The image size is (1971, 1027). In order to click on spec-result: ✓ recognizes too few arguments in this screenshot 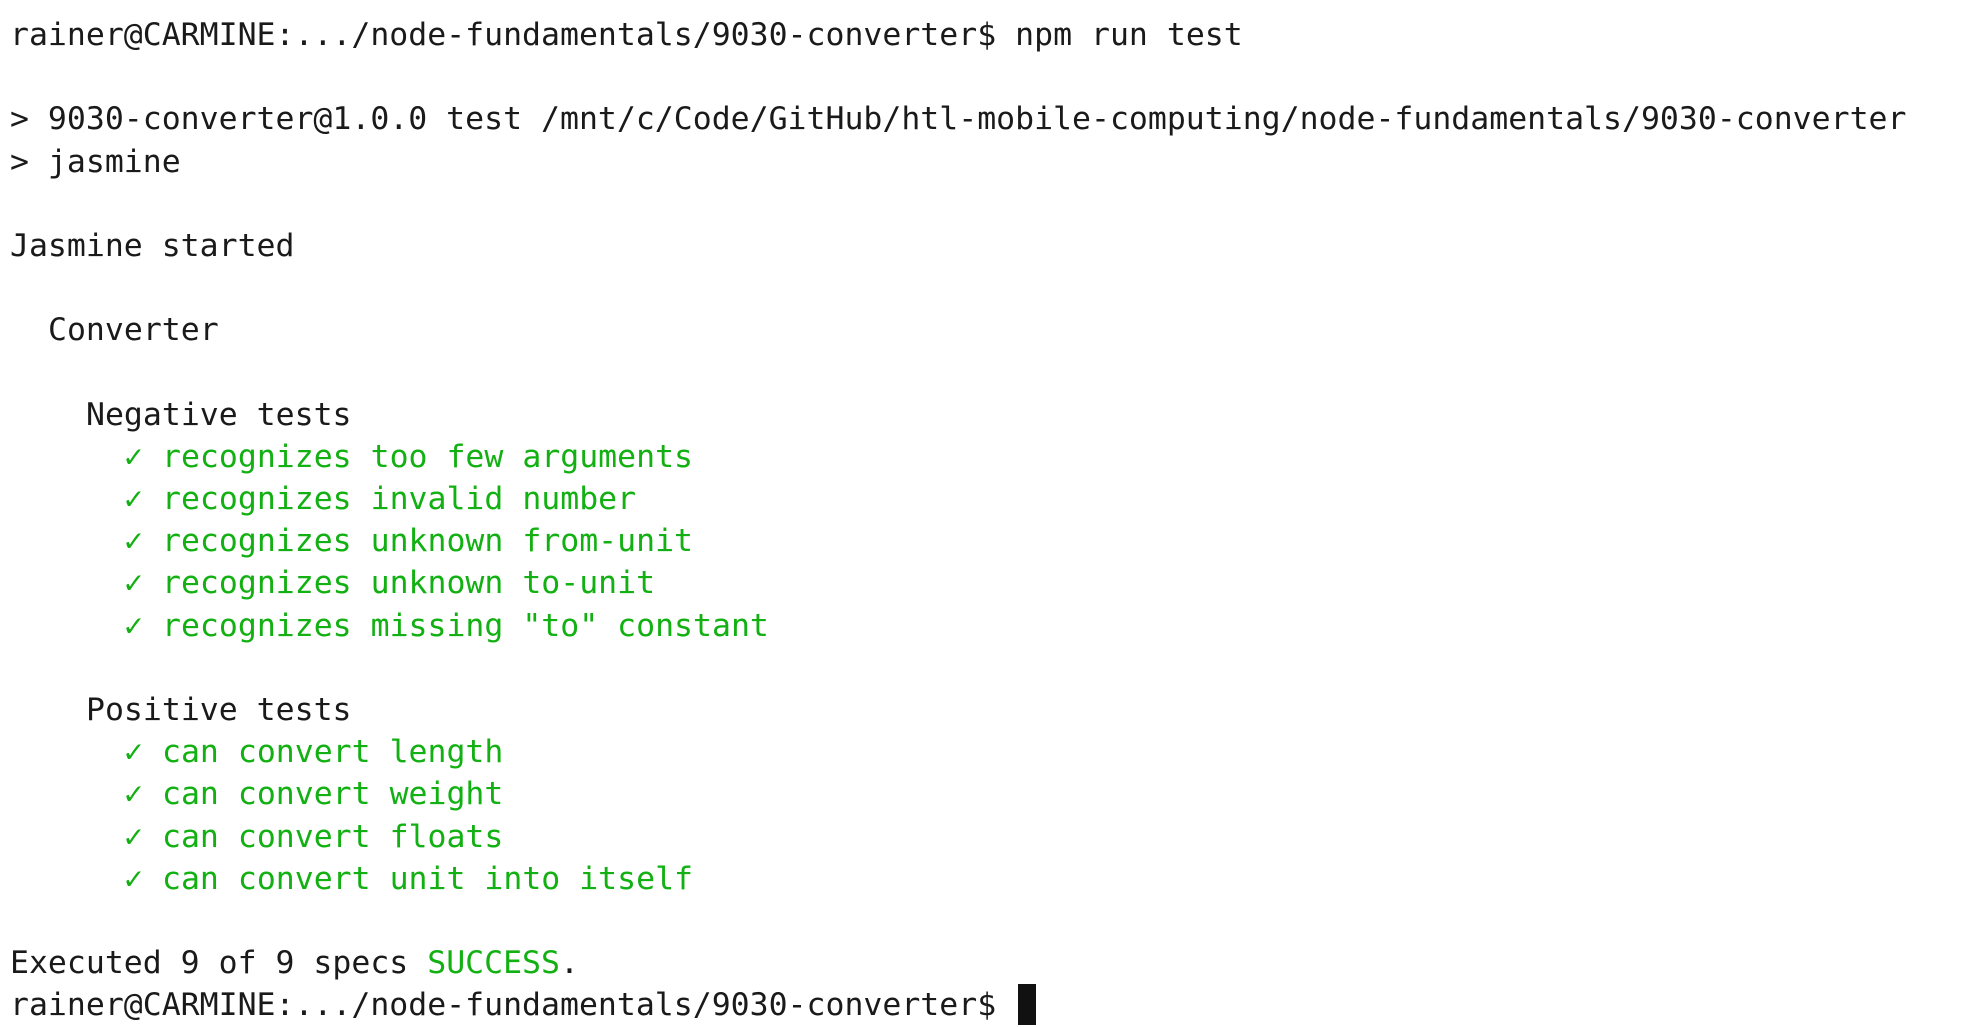, I will do `click(990, 457)`.